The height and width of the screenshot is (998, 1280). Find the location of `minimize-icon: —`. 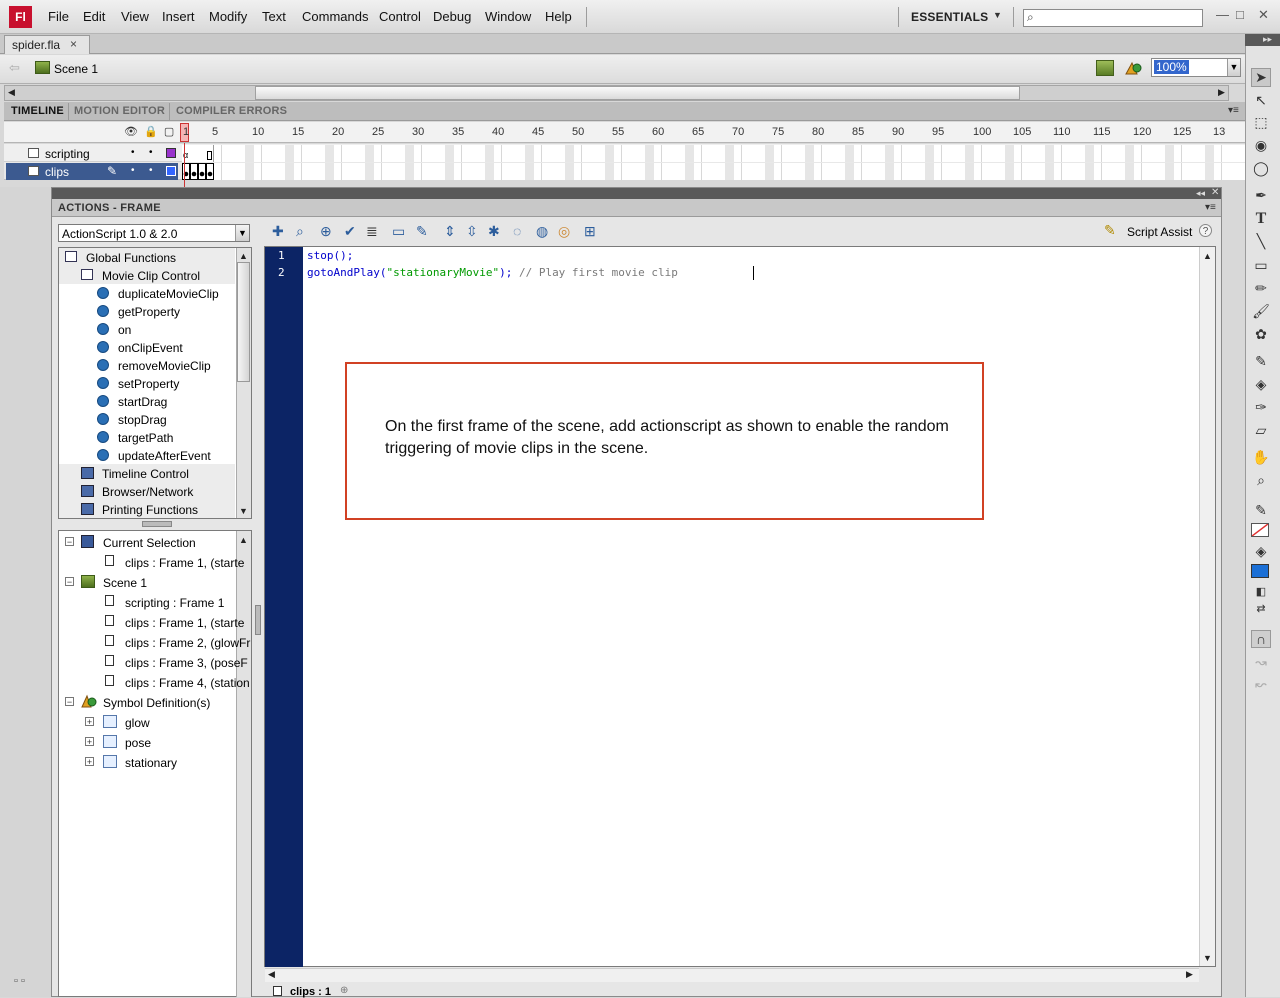

minimize-icon: — is located at coordinates (1222, 14).